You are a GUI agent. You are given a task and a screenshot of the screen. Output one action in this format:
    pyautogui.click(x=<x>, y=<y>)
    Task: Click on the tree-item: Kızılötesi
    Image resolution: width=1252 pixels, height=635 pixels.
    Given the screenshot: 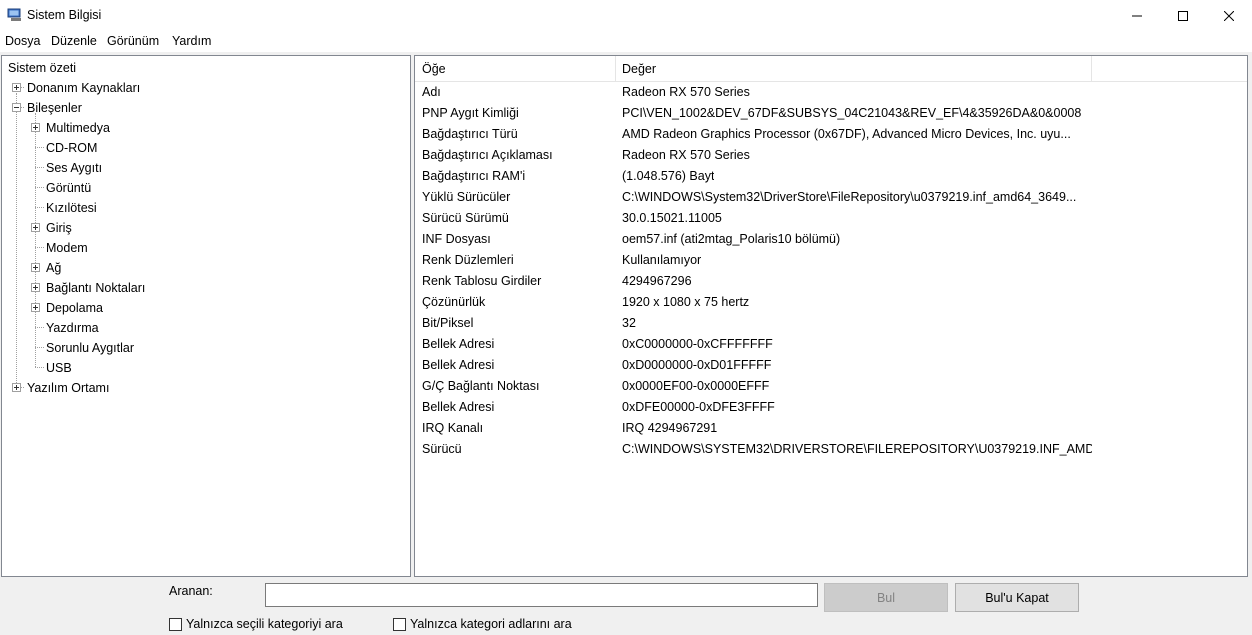 What is the action you would take?
    pyautogui.click(x=71, y=208)
    